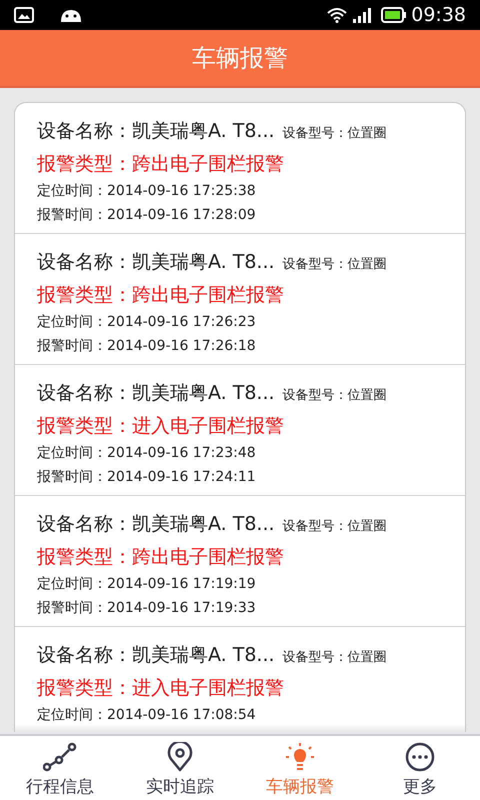 Image resolution: width=480 pixels, height=800 pixels. What do you see at coordinates (147, 453) in the screenshot?
I see `located-time: 定位时间：2014-09-16 17:23:48` at bounding box center [147, 453].